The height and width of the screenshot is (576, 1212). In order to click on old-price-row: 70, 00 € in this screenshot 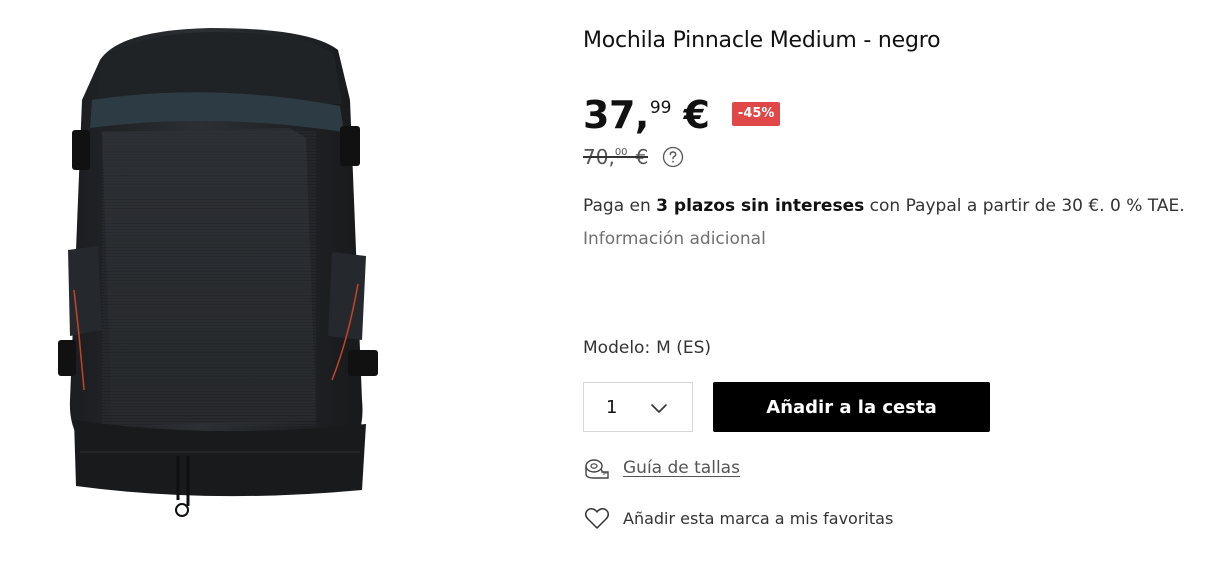, I will do `click(633, 157)`.